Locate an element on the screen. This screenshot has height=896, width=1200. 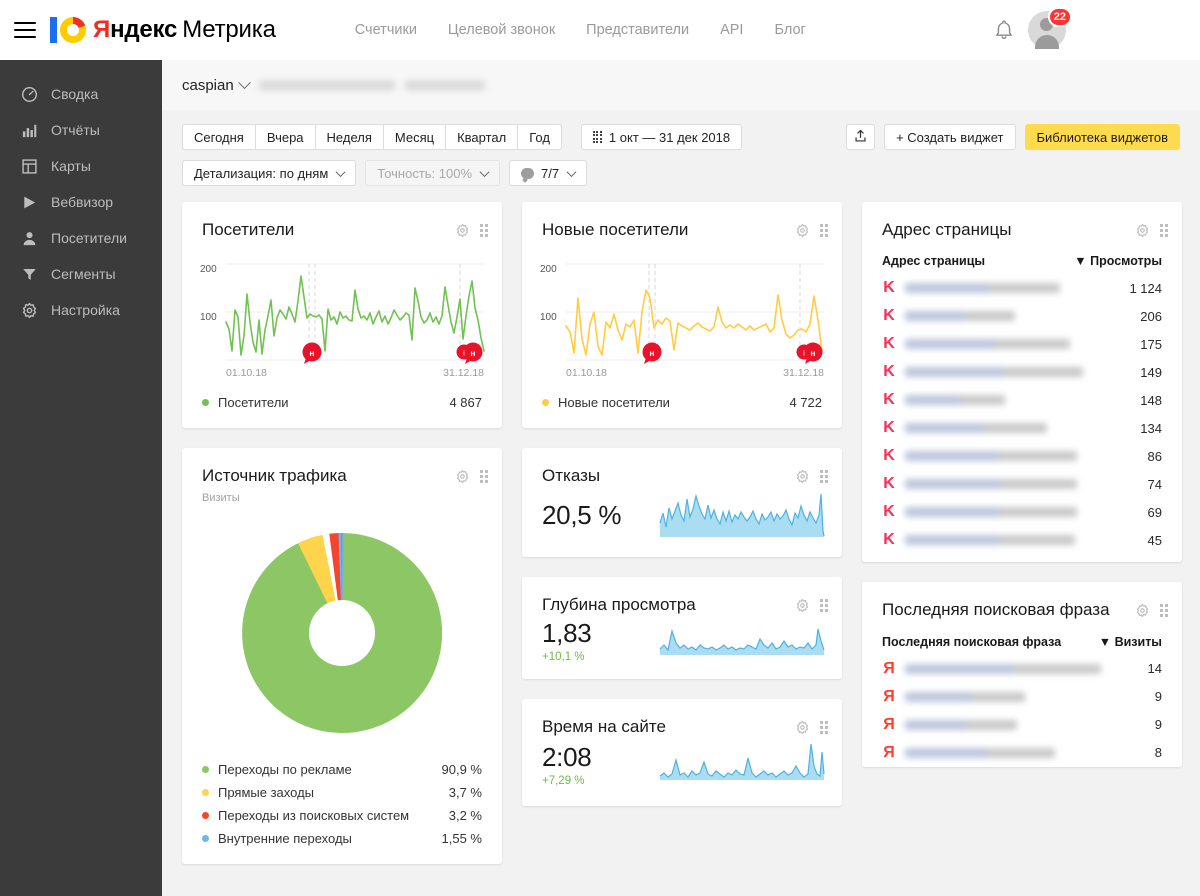
table-row: K 175 is located at coordinates (1022, 344).